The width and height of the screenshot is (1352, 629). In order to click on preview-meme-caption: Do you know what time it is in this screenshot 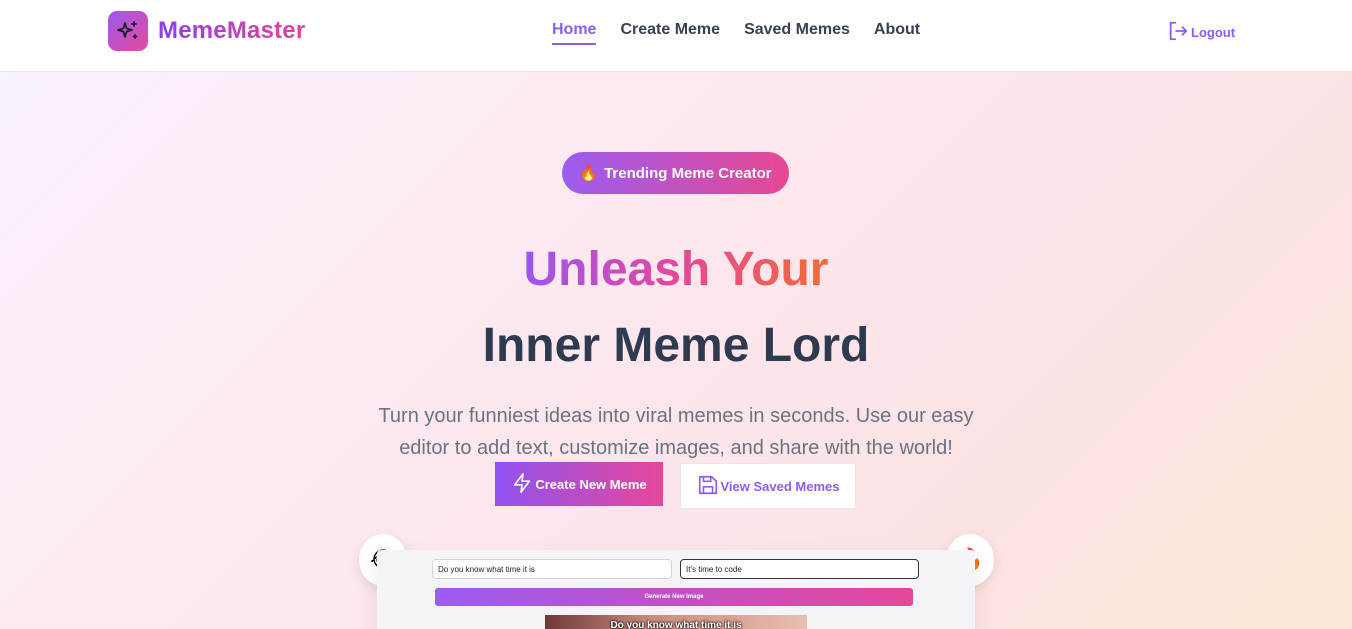, I will do `click(676, 624)`.